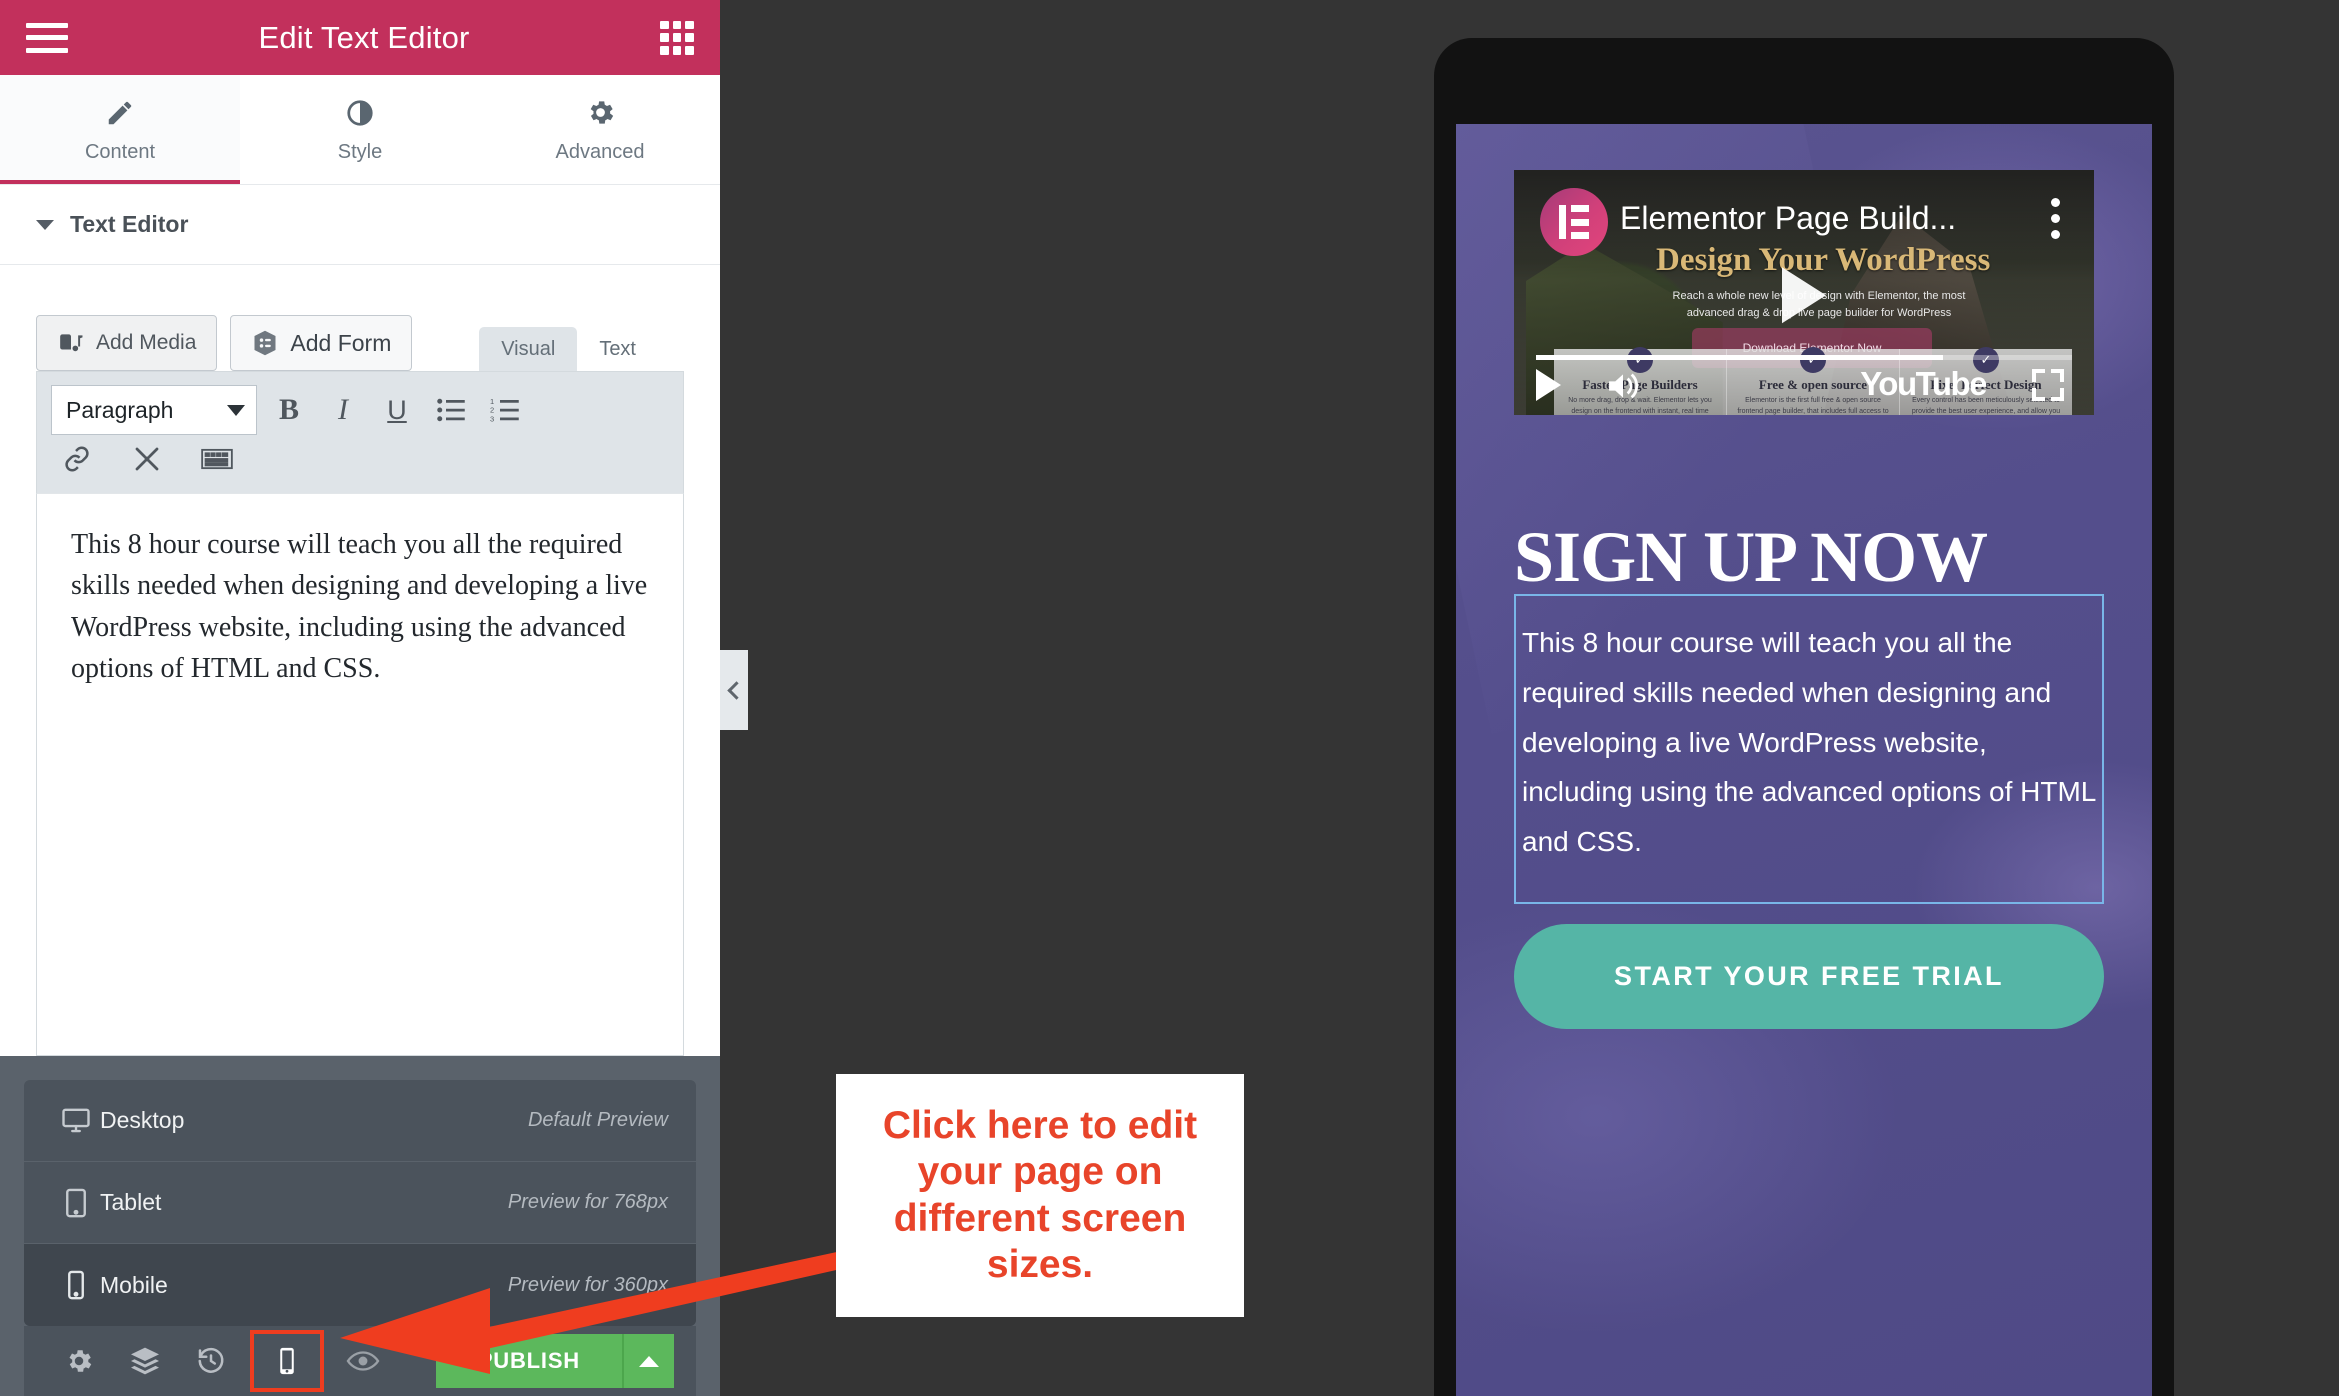  I want to click on add-form-button: Add Form, so click(321, 343).